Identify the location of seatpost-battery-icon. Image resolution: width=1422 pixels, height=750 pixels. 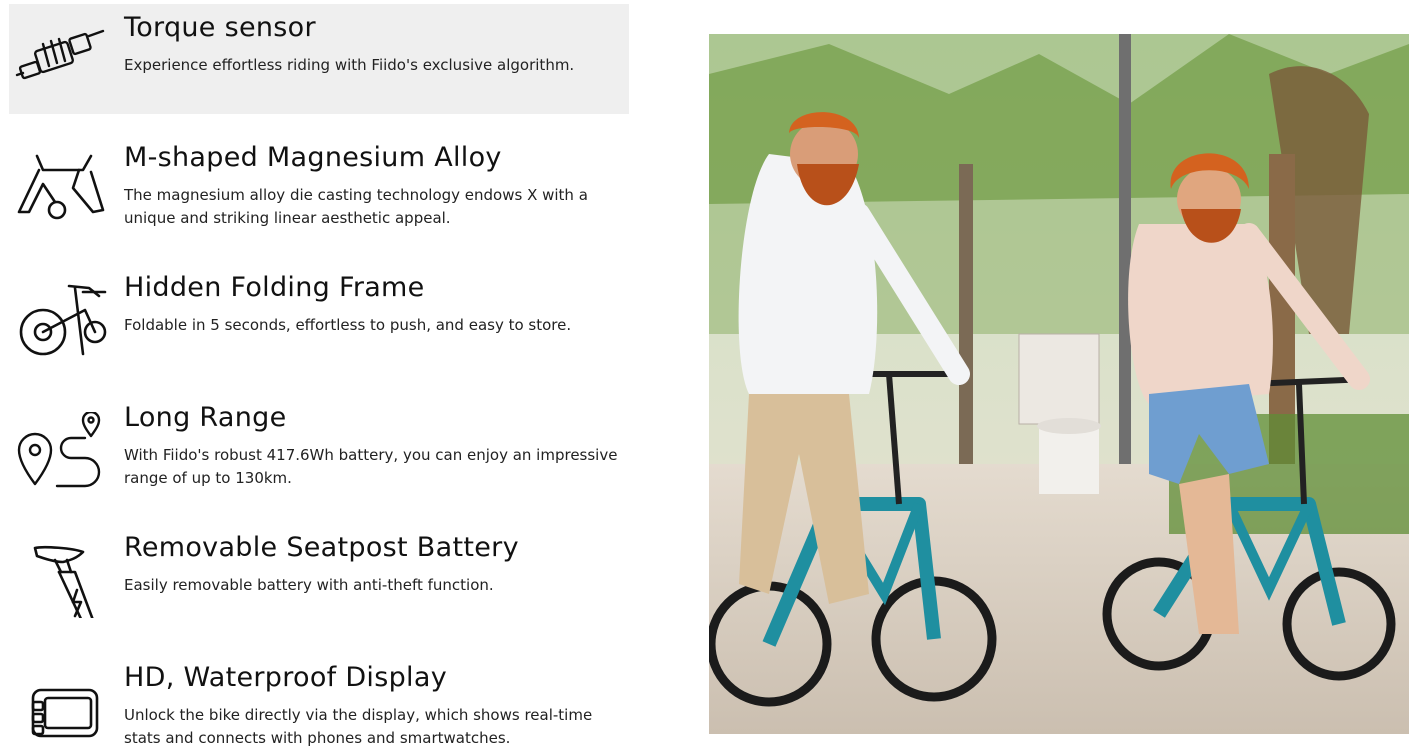
(61, 580).